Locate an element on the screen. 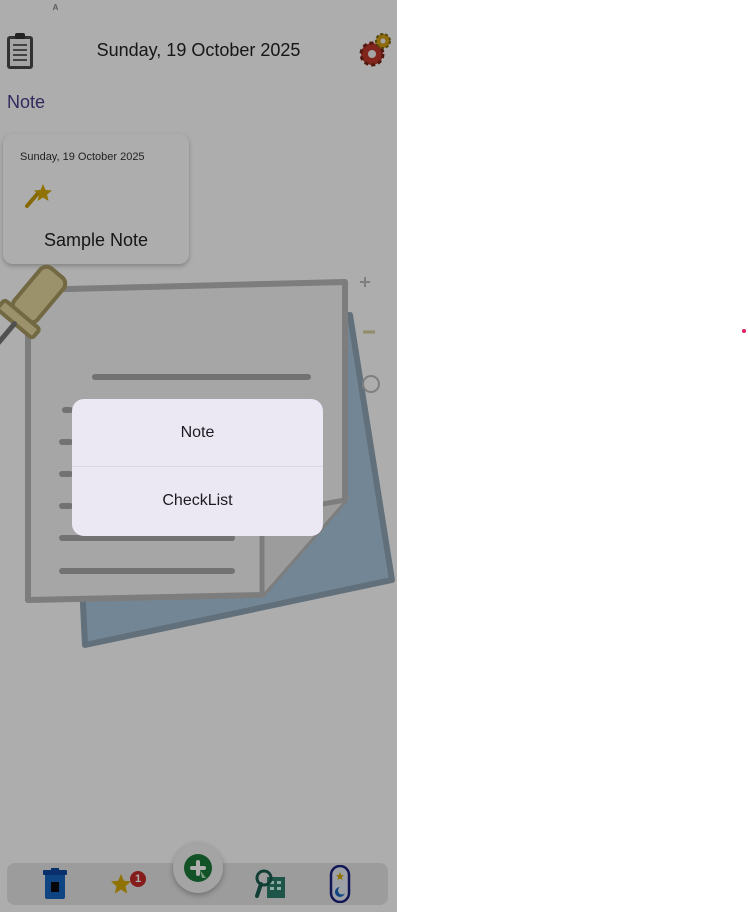 Image resolution: width=748 pixels, height=912 pixels. new-item-type-dialog: Note CheckList is located at coordinates (197, 467).